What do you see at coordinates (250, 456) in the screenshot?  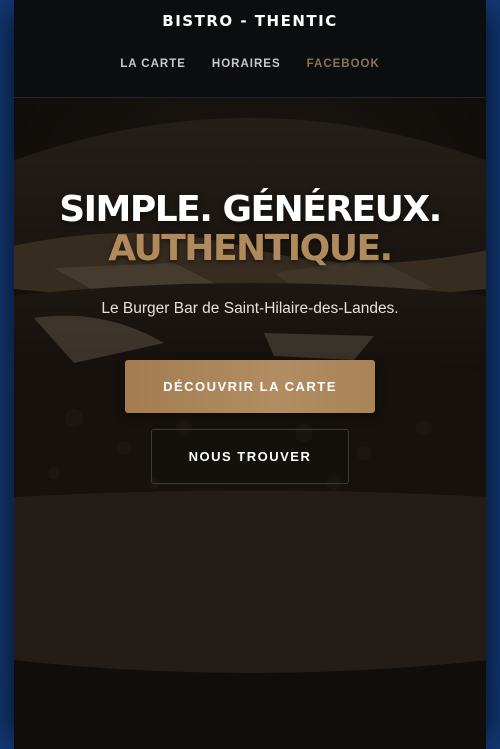 I see `find-us-button: NOUS TROUVER` at bounding box center [250, 456].